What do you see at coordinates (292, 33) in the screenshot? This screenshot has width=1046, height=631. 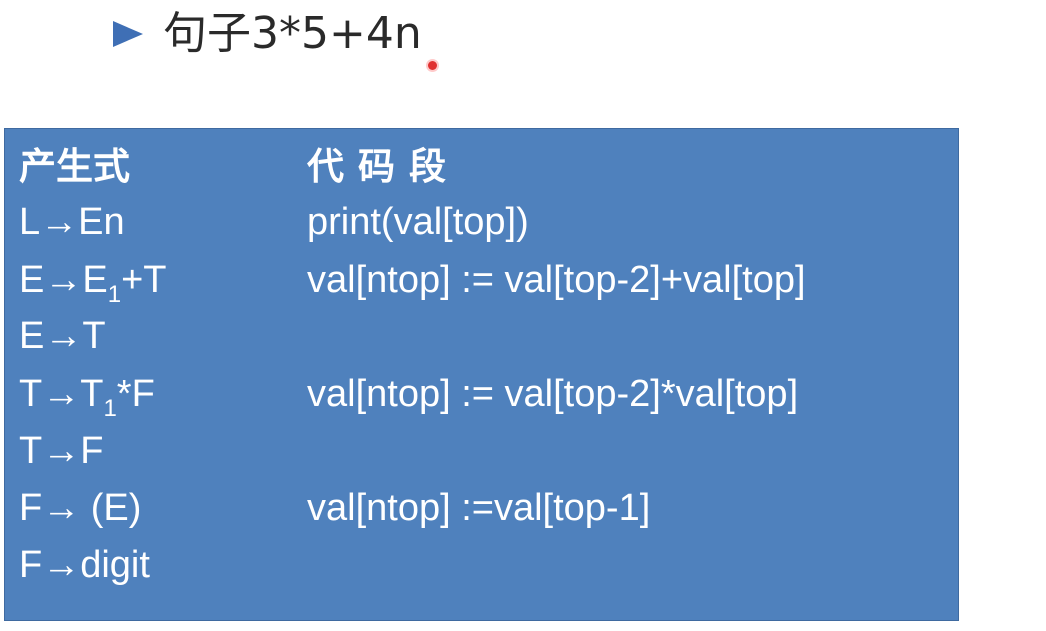 I see `sentence-text: 句子3*5+4n` at bounding box center [292, 33].